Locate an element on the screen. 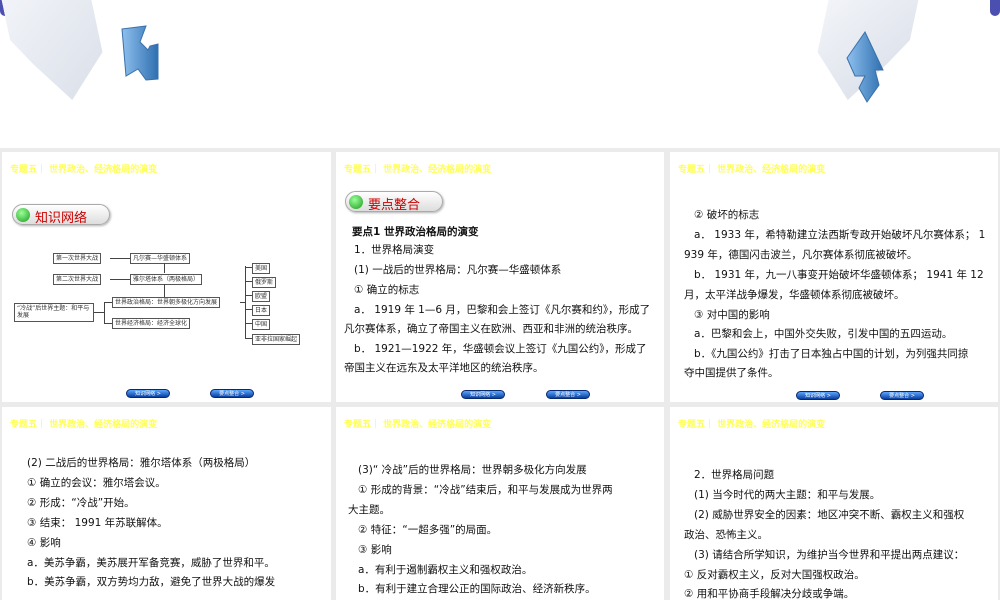  text-line: 夺中国提供了条件。 is located at coordinates (731, 373).